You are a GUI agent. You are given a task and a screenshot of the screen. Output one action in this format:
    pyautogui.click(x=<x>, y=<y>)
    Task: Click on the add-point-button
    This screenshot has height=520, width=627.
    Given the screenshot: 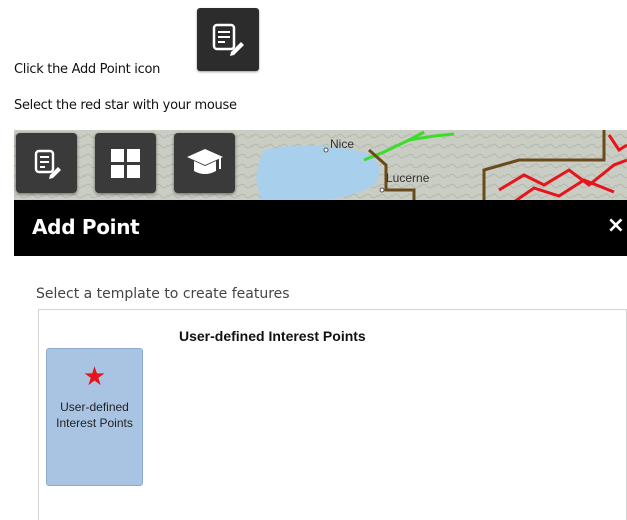 What is the action you would take?
    pyautogui.click(x=46, y=163)
    